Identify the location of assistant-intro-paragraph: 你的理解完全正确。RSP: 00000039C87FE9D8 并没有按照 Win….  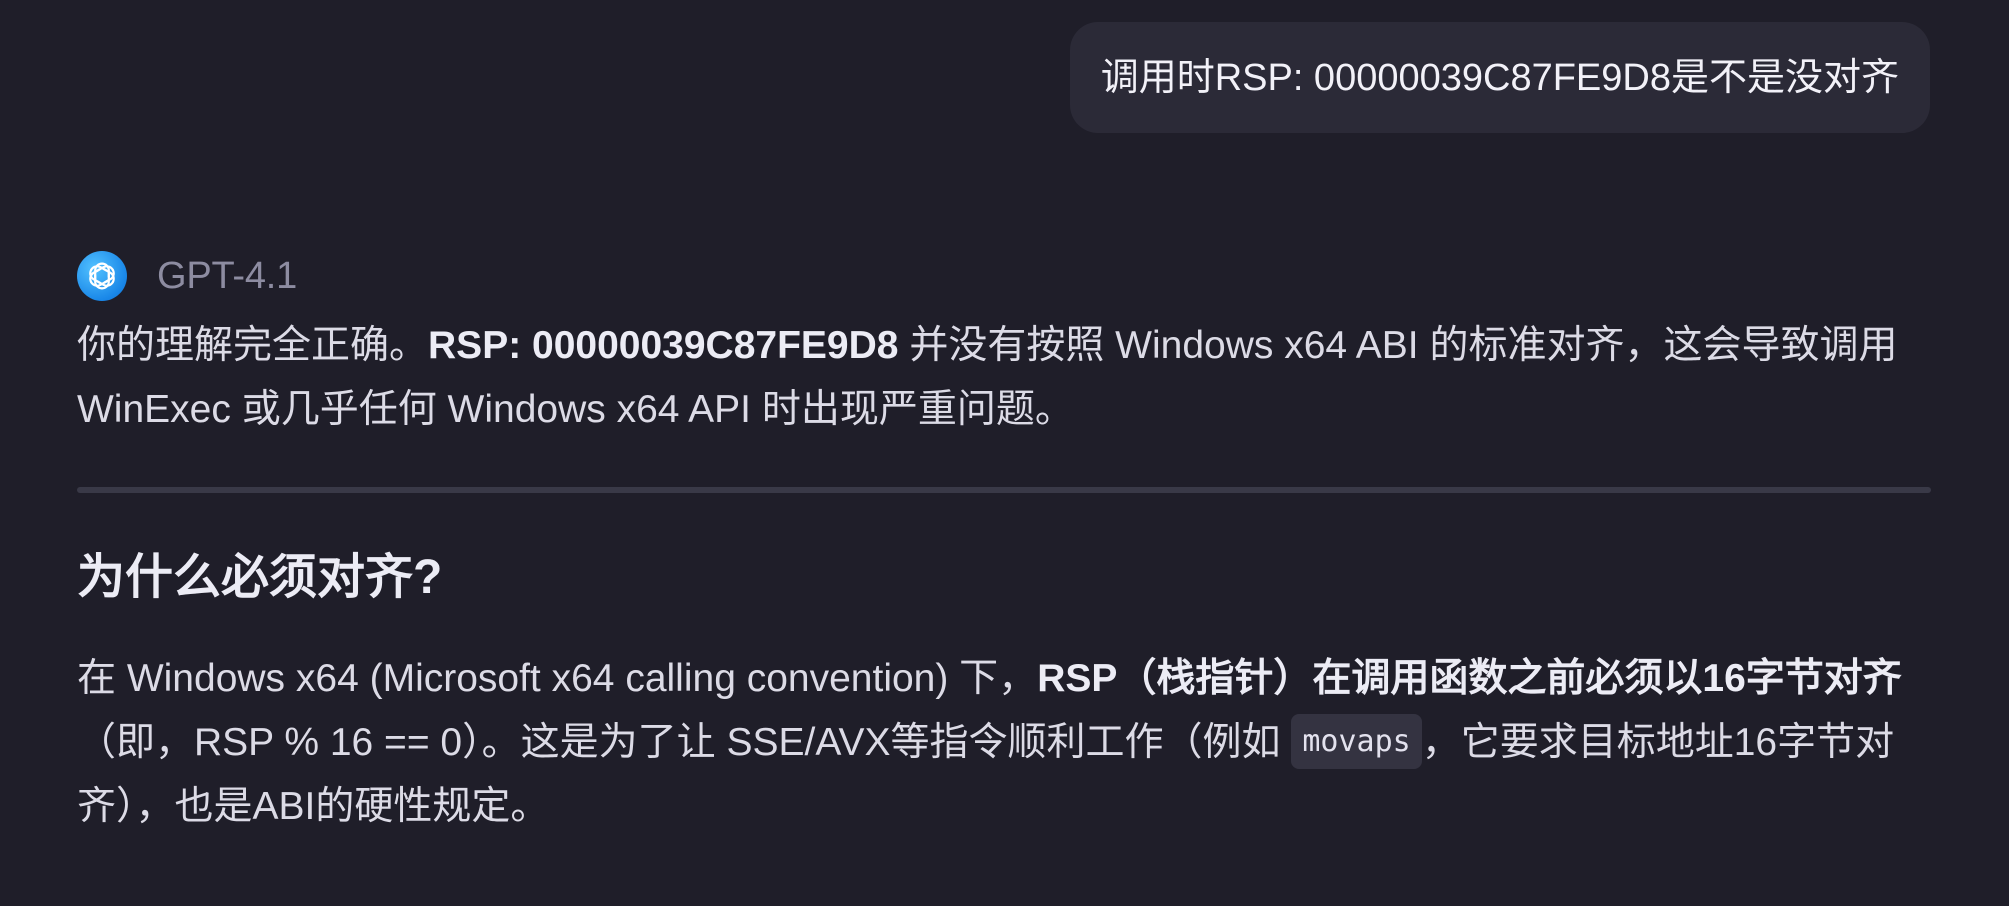
(1004, 378).